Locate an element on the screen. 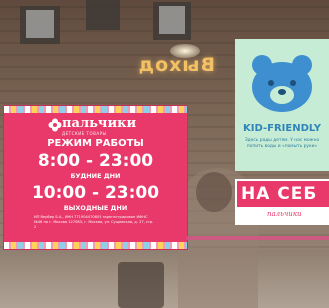  chair-reflection is located at coordinates (141, 285).